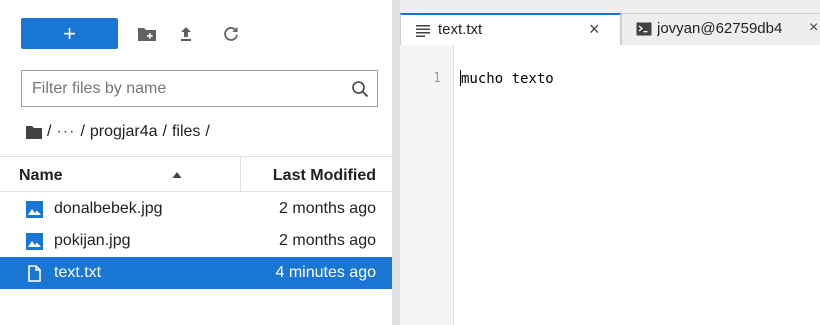 The height and width of the screenshot is (325, 820). What do you see at coordinates (460, 29) in the screenshot?
I see `tab-label: text.txt` at bounding box center [460, 29].